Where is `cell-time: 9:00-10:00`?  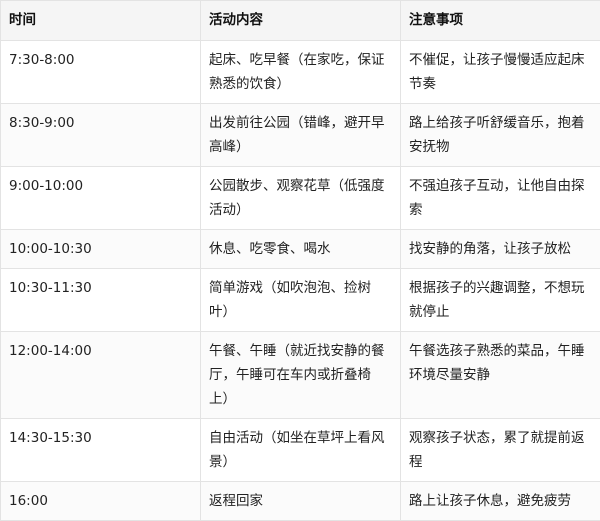
cell-time: 9:00-10:00 is located at coordinates (100, 198).